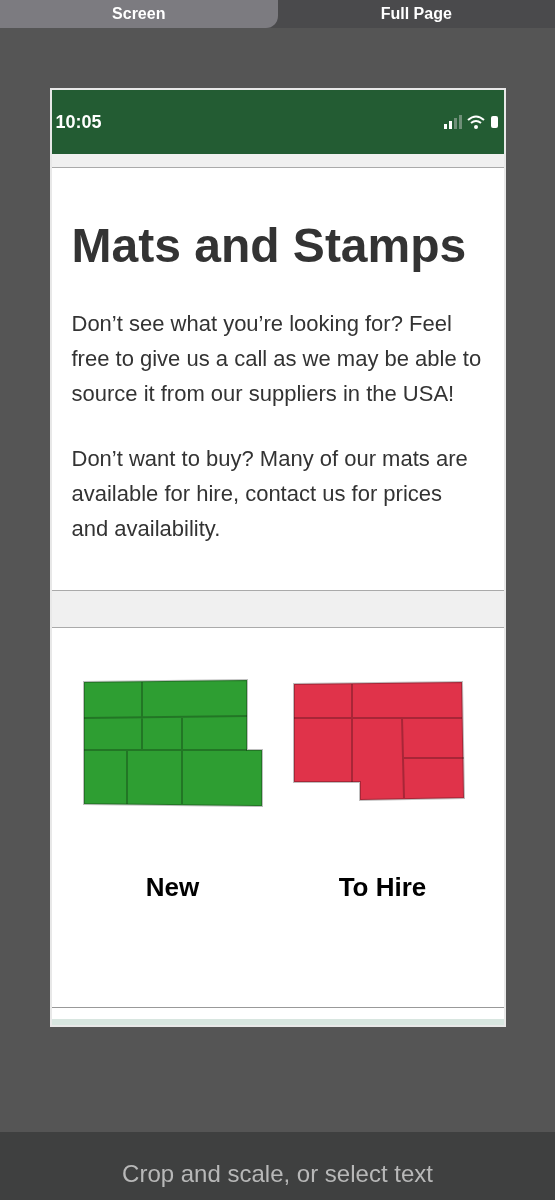  Describe the element at coordinates (139, 14) in the screenshot. I see `tab: Screen` at that location.